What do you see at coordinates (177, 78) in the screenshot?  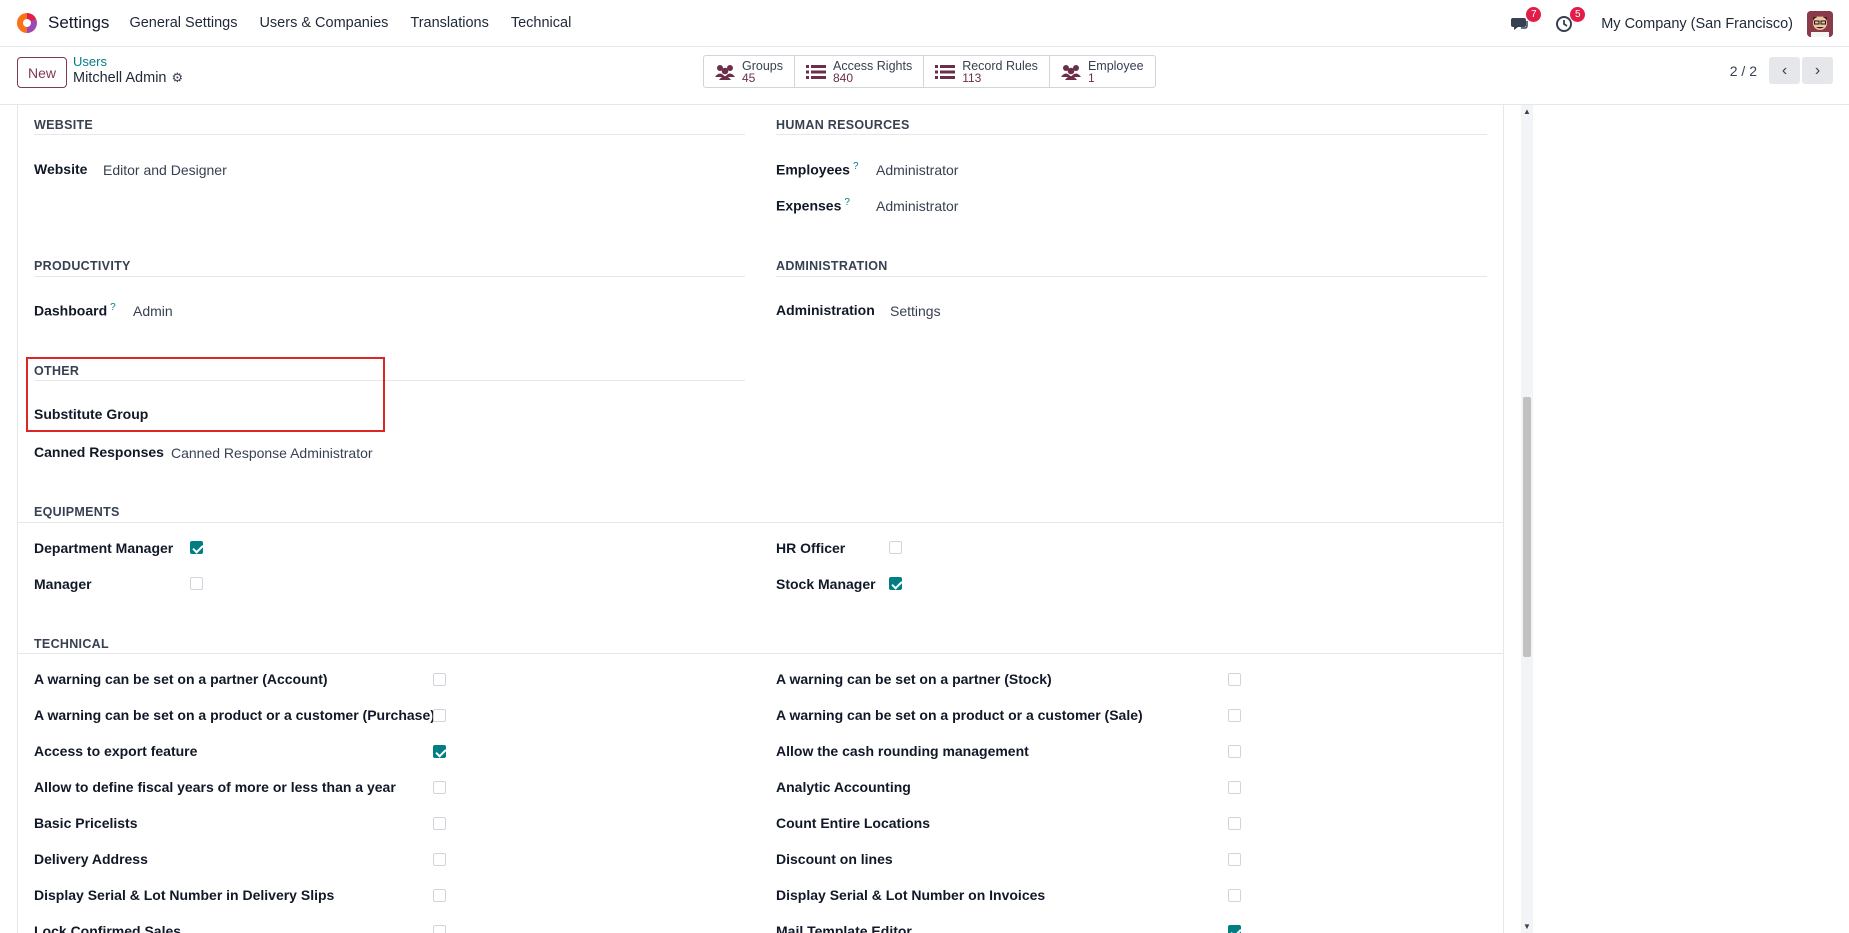 I see `gear-icon: ⚙` at bounding box center [177, 78].